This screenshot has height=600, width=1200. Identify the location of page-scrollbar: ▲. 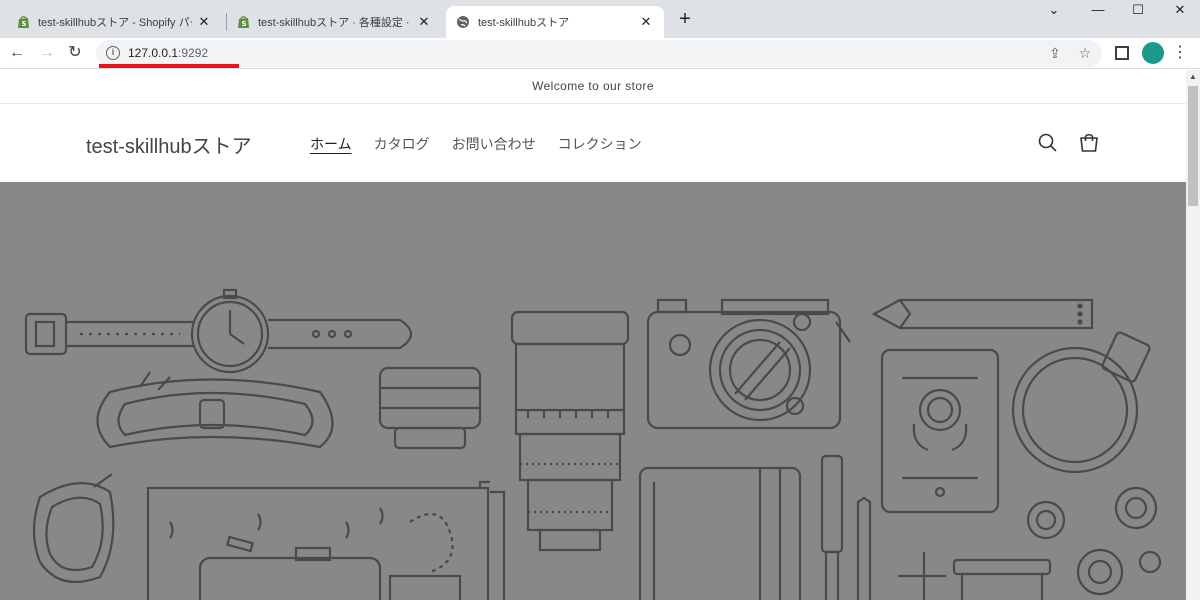
(1193, 335).